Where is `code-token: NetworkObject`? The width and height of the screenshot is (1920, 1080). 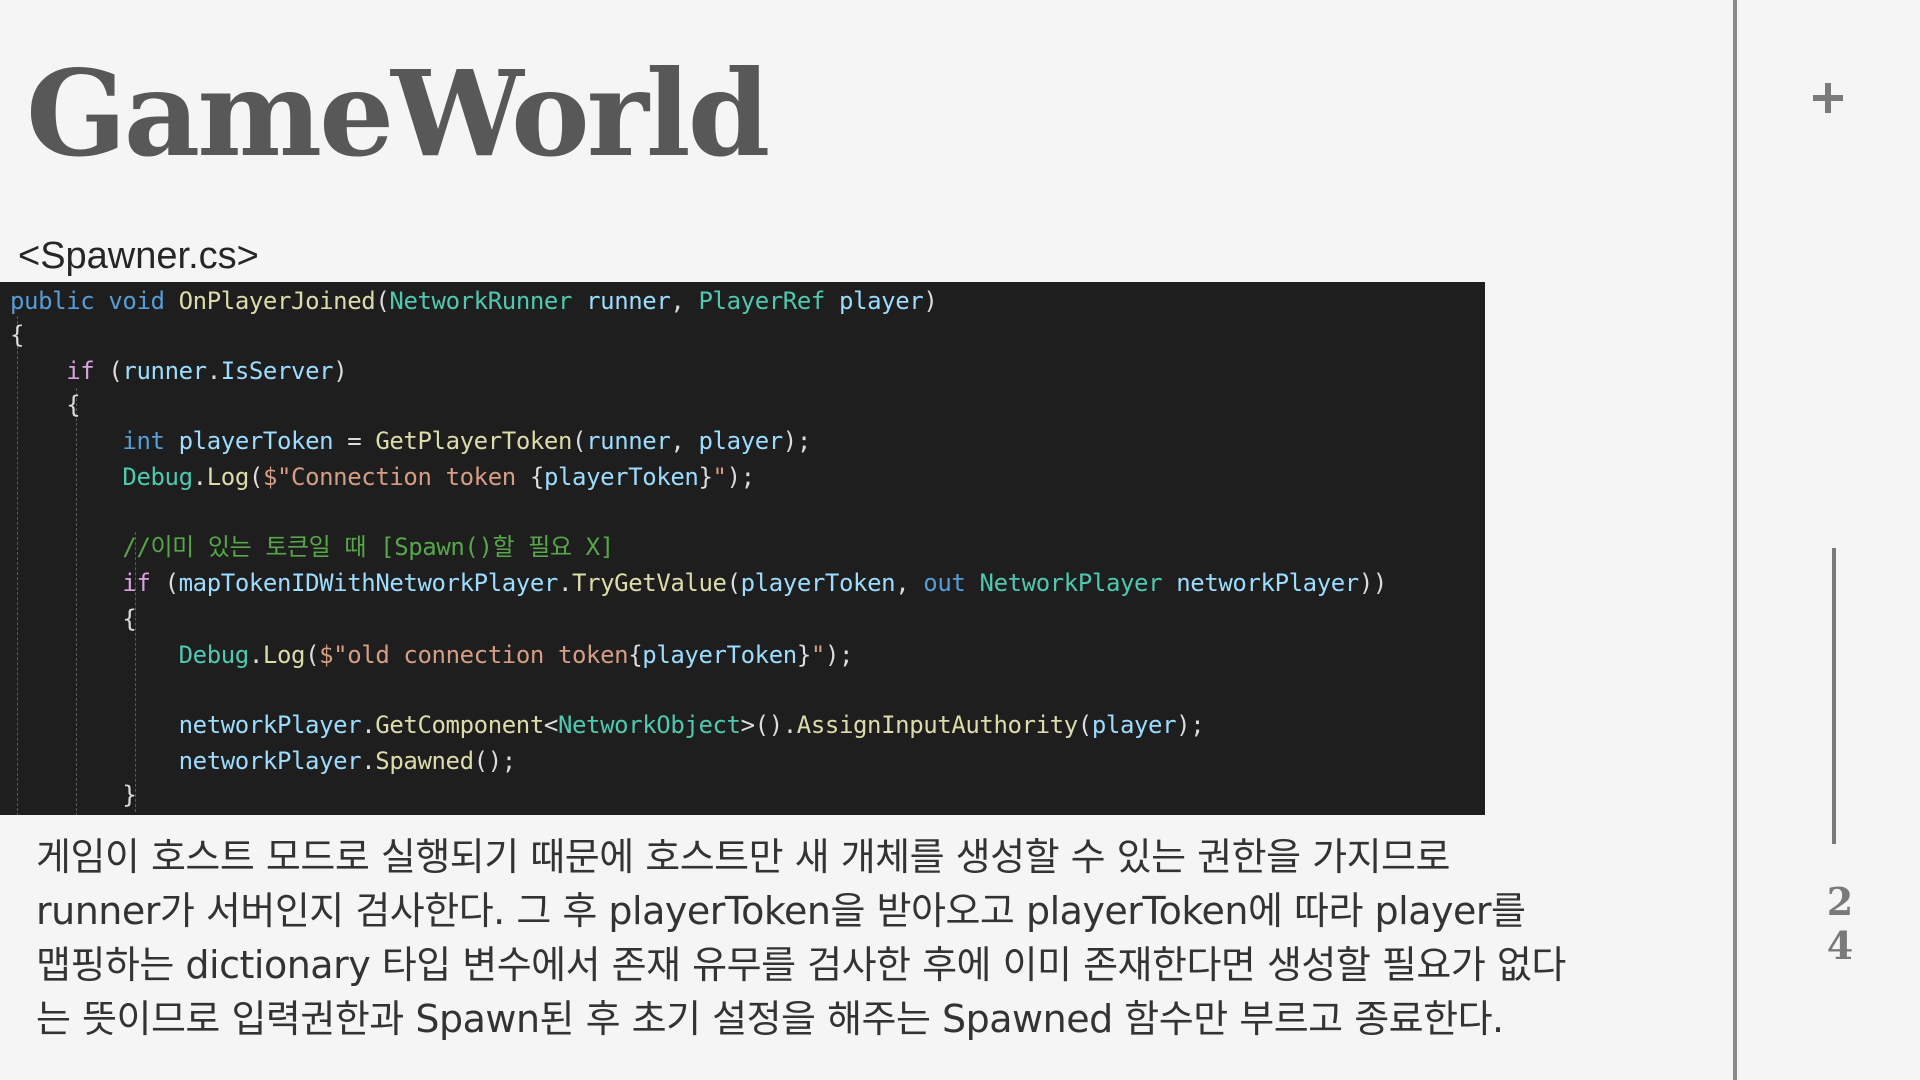 code-token: NetworkObject is located at coordinates (649, 725).